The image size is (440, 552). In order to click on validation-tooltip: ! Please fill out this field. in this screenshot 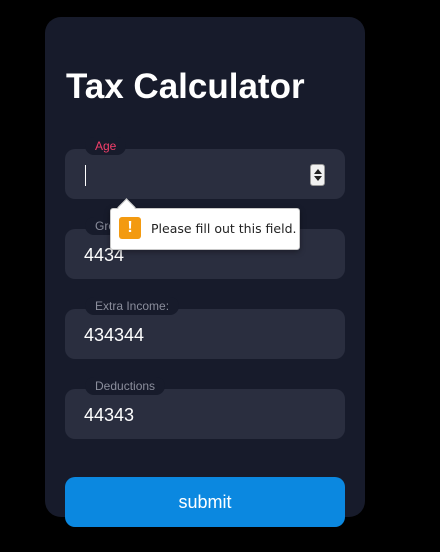, I will do `click(205, 229)`.